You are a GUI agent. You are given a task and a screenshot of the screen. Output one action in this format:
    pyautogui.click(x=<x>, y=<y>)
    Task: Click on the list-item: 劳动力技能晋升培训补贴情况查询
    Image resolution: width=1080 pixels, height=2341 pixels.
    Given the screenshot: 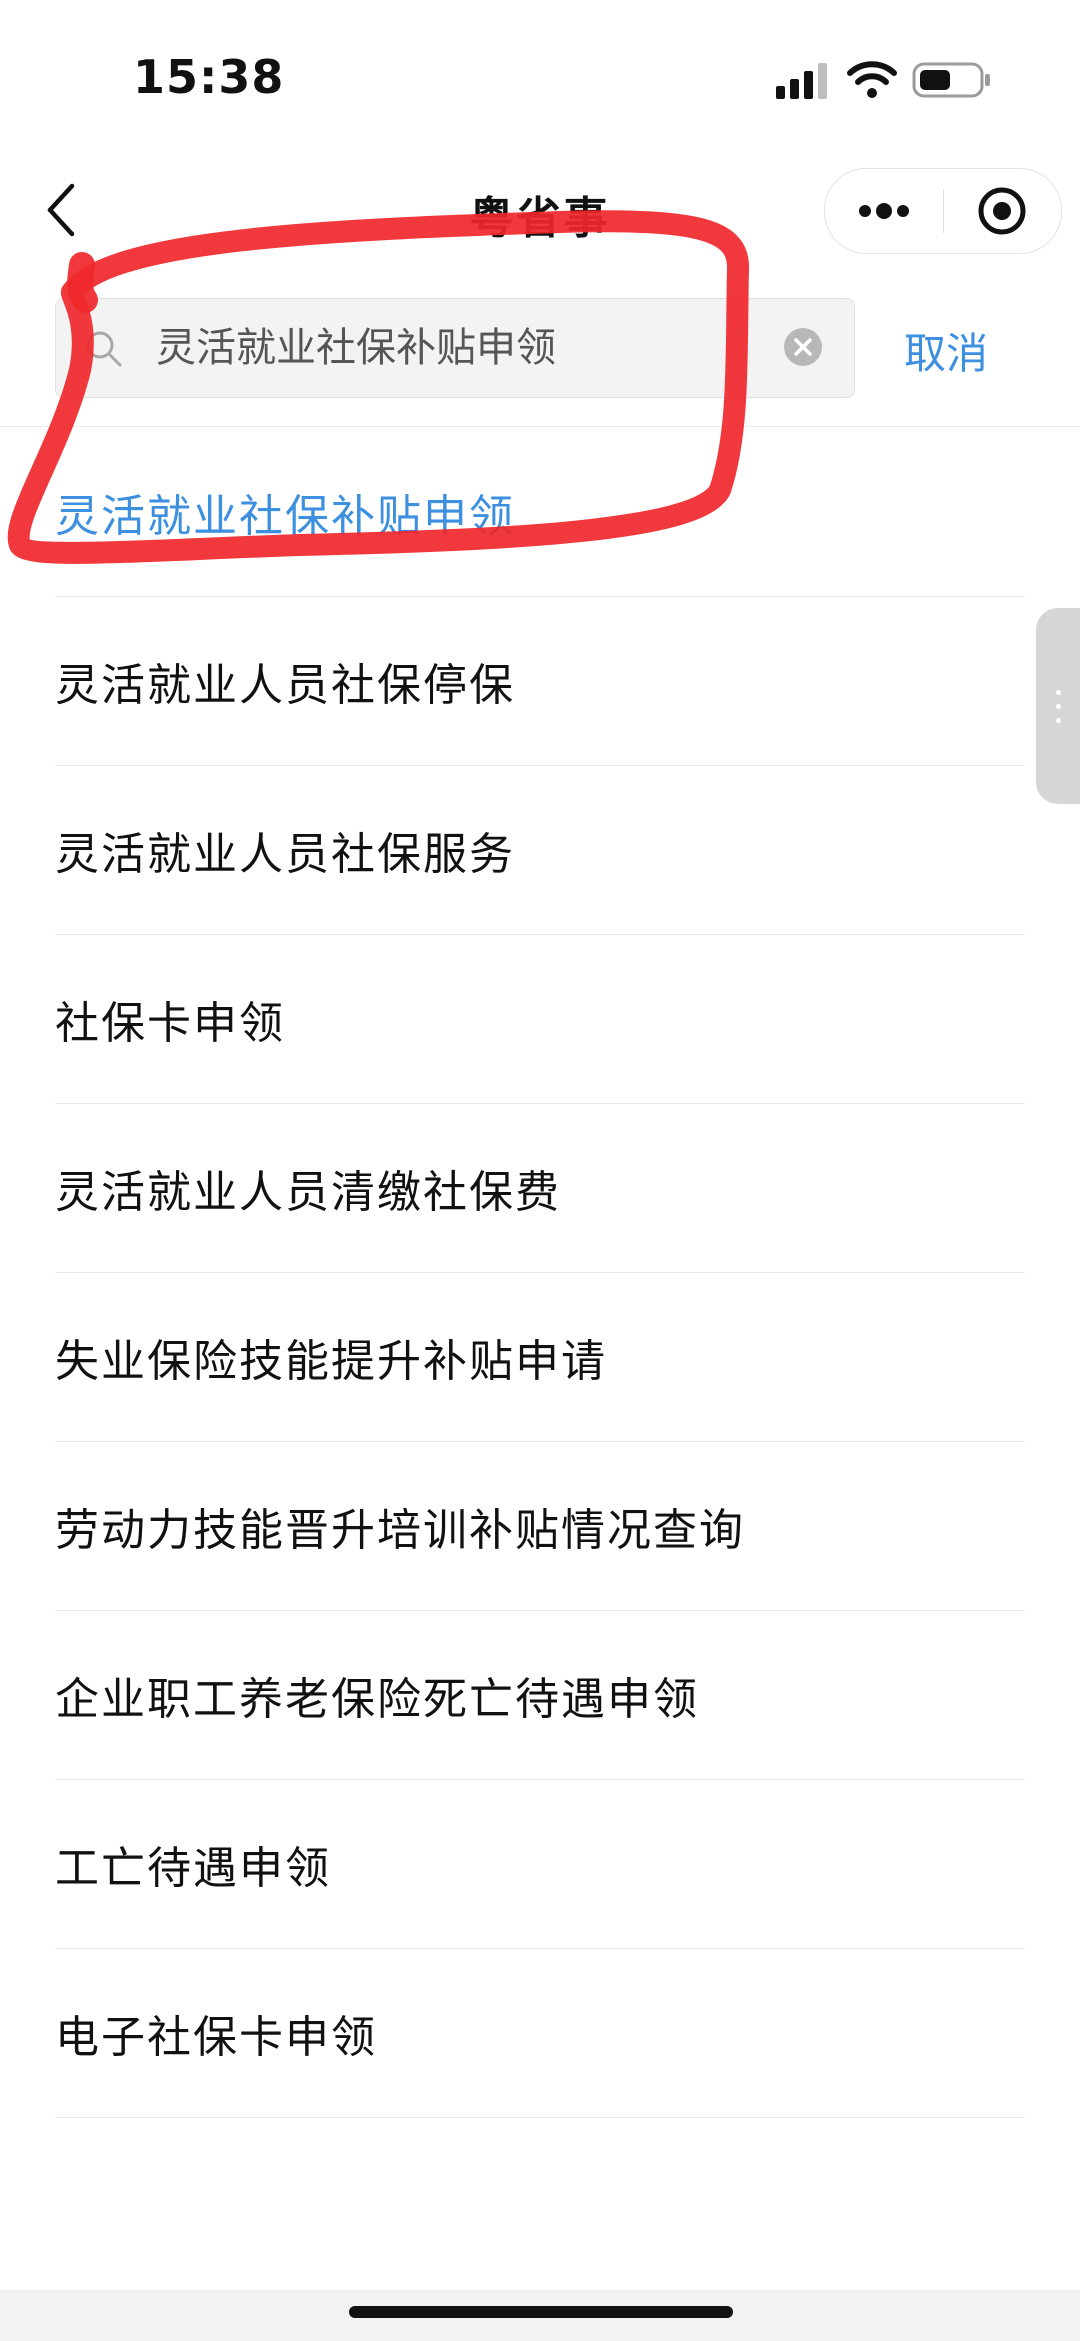 What is the action you would take?
    pyautogui.click(x=540, y=1526)
    